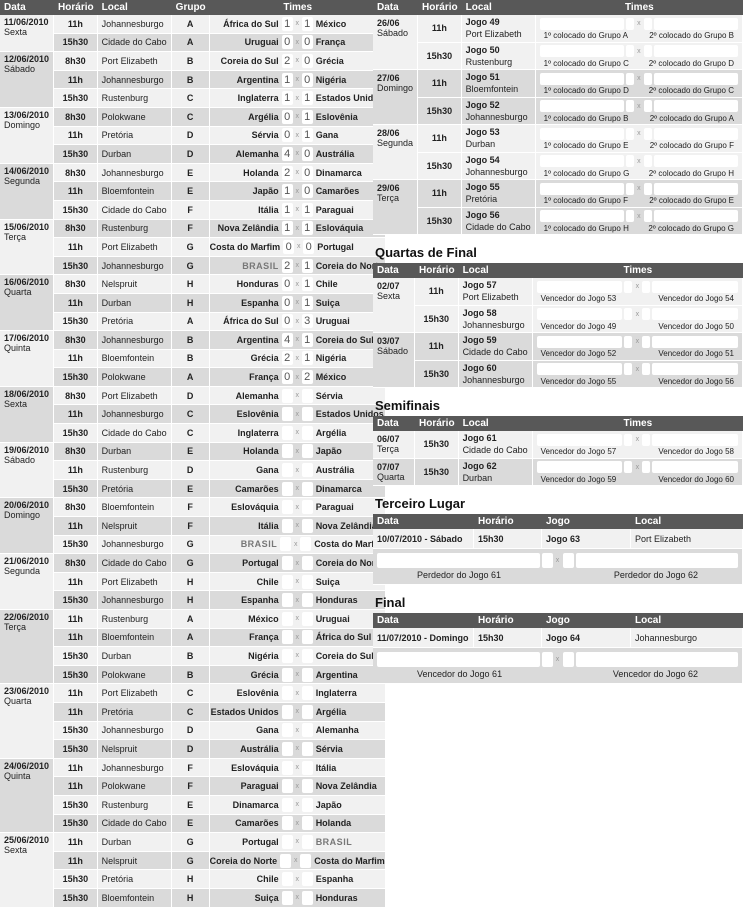  Describe the element at coordinates (287, 60) in the screenshot. I see `home-score-input: 2` at that location.